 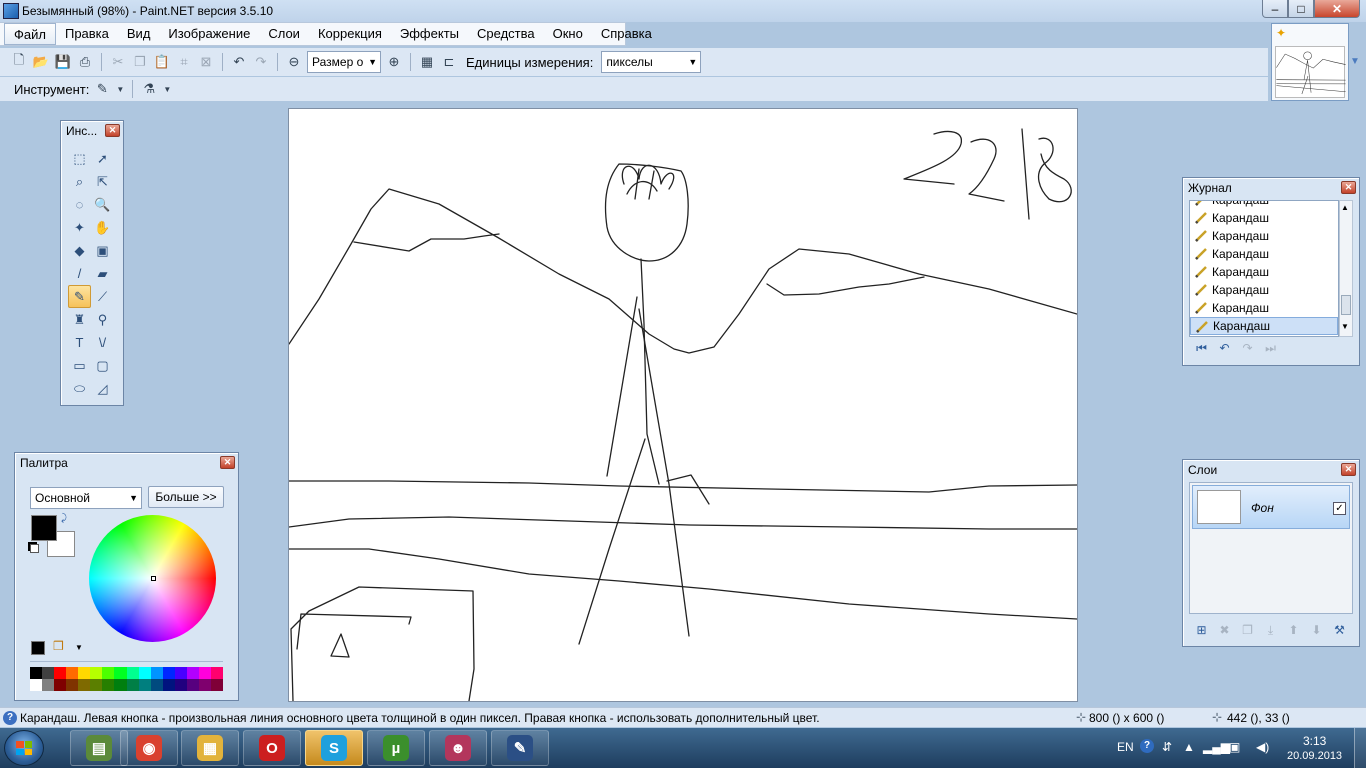 I want to click on crop-icon: ⌗, so click(x=184, y=62).